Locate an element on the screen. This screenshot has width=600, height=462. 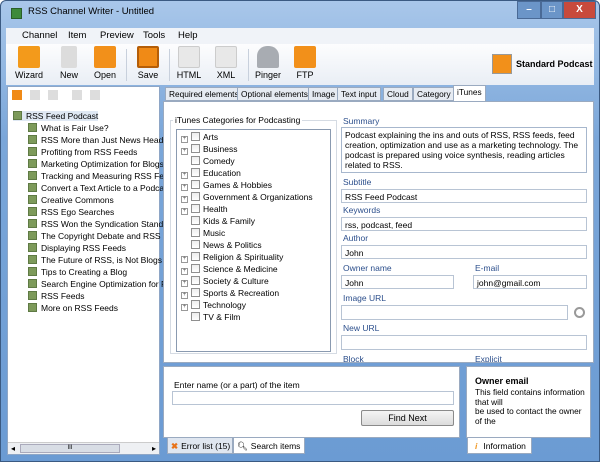
tree-item: Creative Commons is located at coordinates (71, 200).